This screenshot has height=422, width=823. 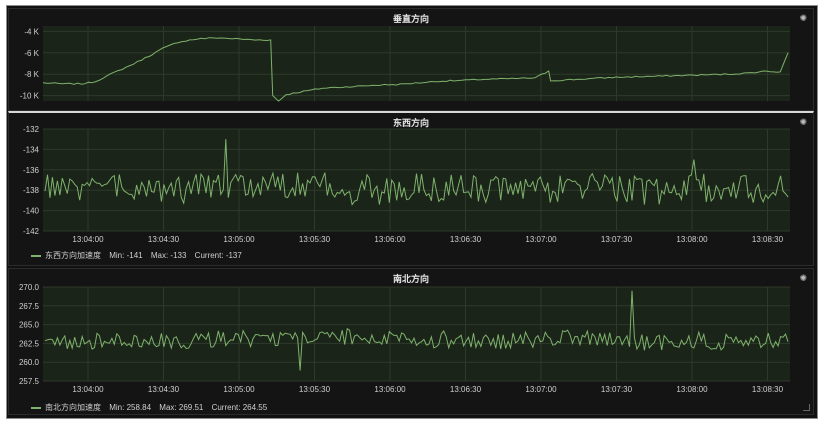 What do you see at coordinates (29, 306) in the screenshot?
I see `y-tick-label: 267.5` at bounding box center [29, 306].